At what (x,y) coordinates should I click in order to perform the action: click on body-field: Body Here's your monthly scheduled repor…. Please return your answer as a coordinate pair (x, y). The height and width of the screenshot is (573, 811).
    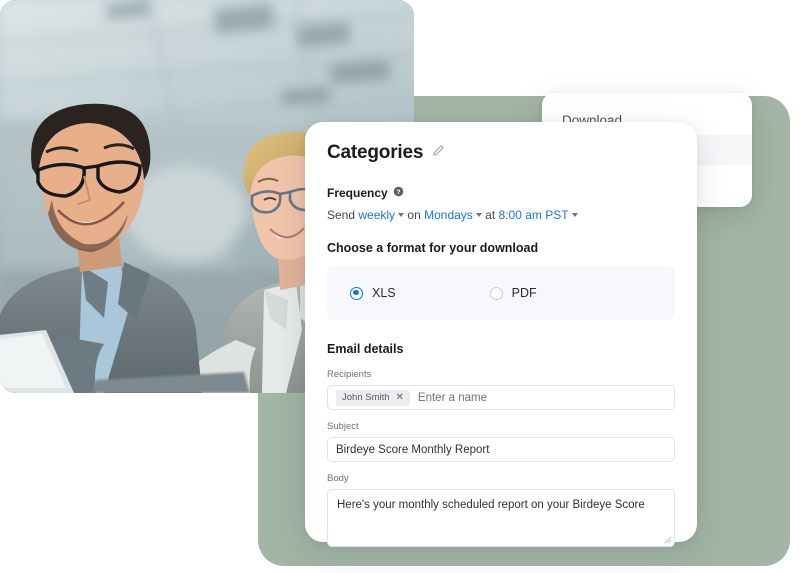
    Looking at the image, I should click on (501, 510).